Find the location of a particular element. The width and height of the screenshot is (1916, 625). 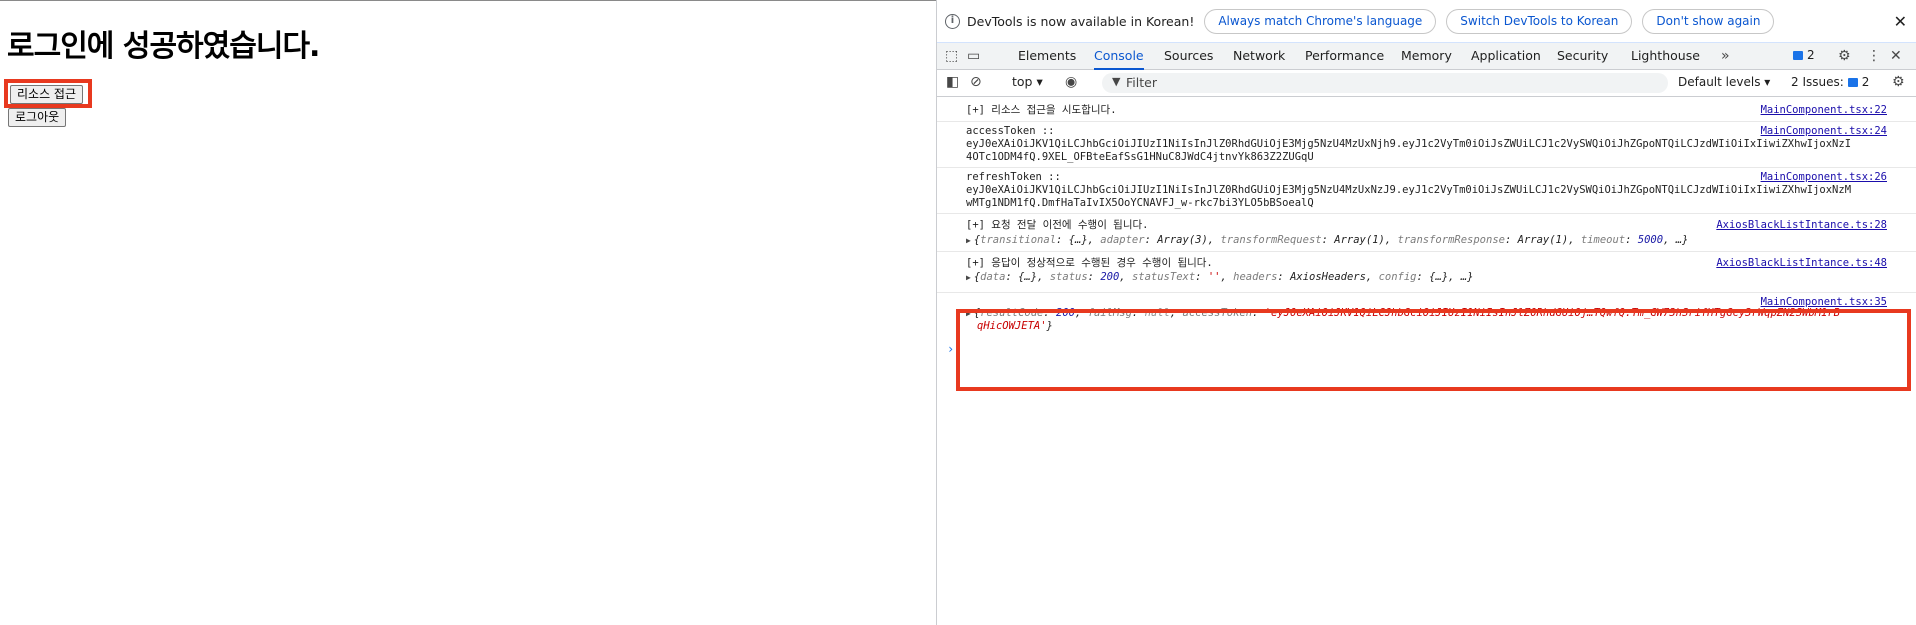

info-icon: i is located at coordinates (952, 21).